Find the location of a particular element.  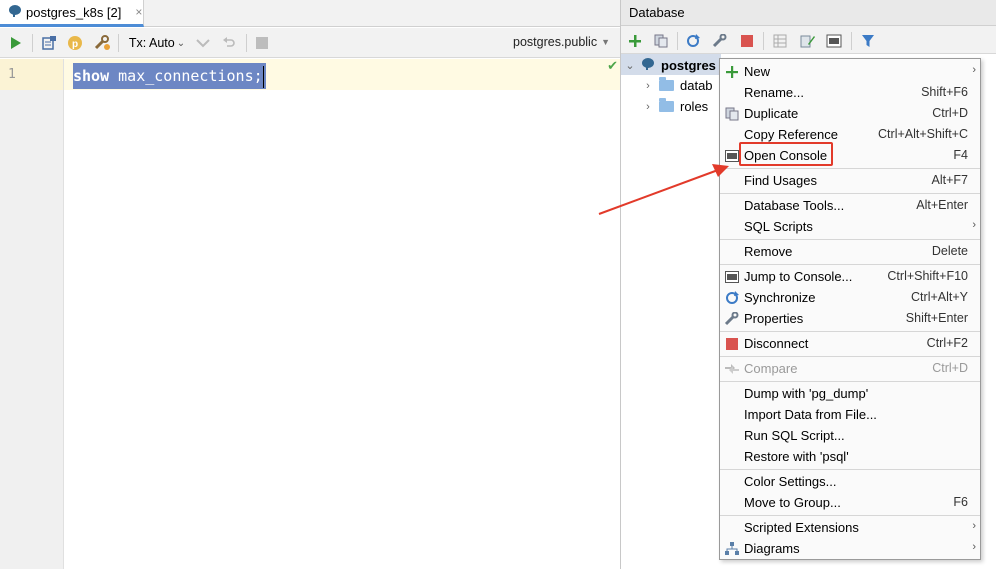

schema-label: postgres.public is located at coordinates (555, 42).